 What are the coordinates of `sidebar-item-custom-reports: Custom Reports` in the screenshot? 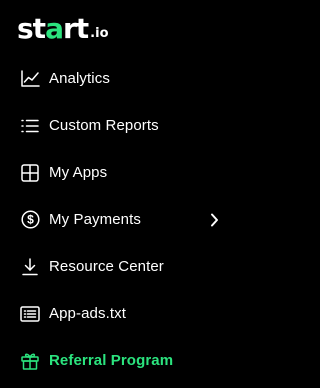 It's located at (122, 125).